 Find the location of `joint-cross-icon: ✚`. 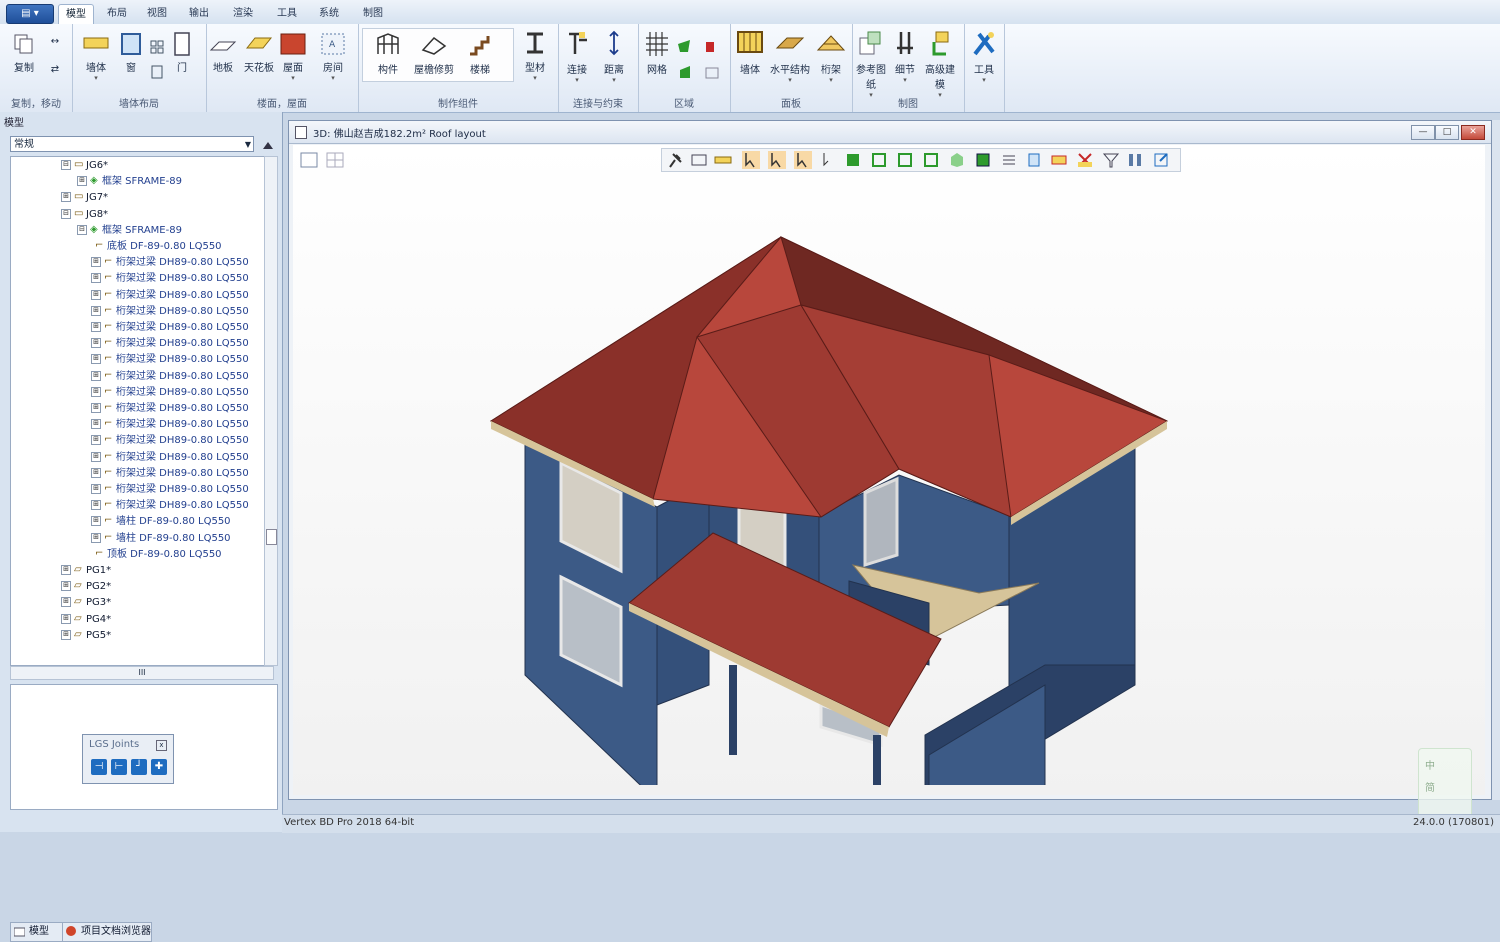

joint-cross-icon: ✚ is located at coordinates (159, 767).